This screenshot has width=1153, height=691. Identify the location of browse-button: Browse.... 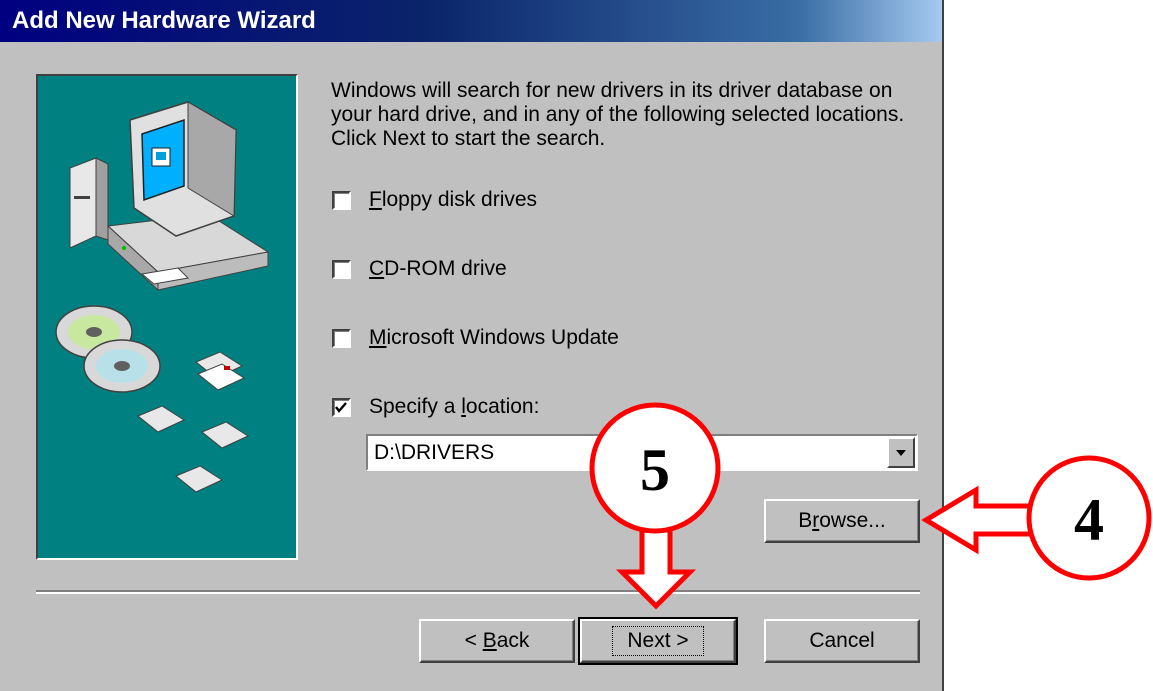
(842, 521).